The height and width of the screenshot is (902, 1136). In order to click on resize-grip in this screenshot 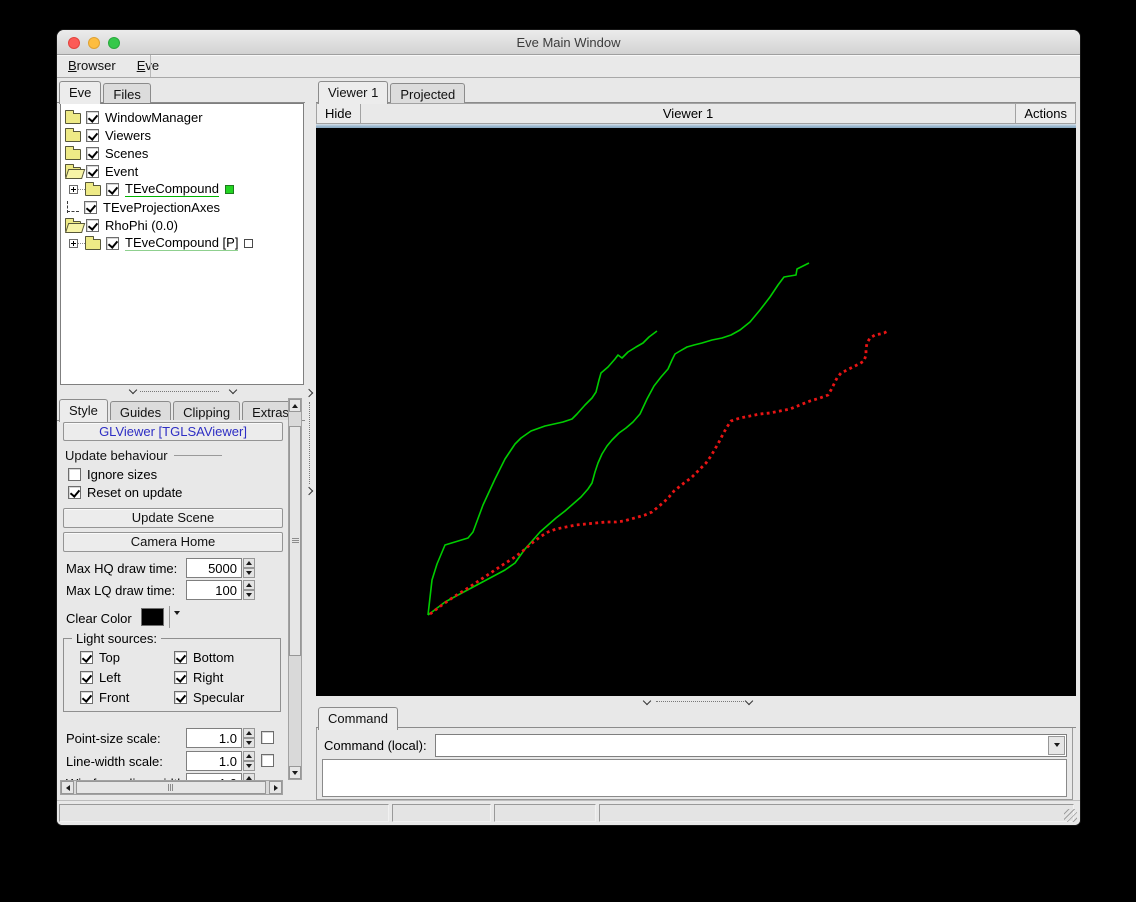, I will do `click(1070, 815)`.